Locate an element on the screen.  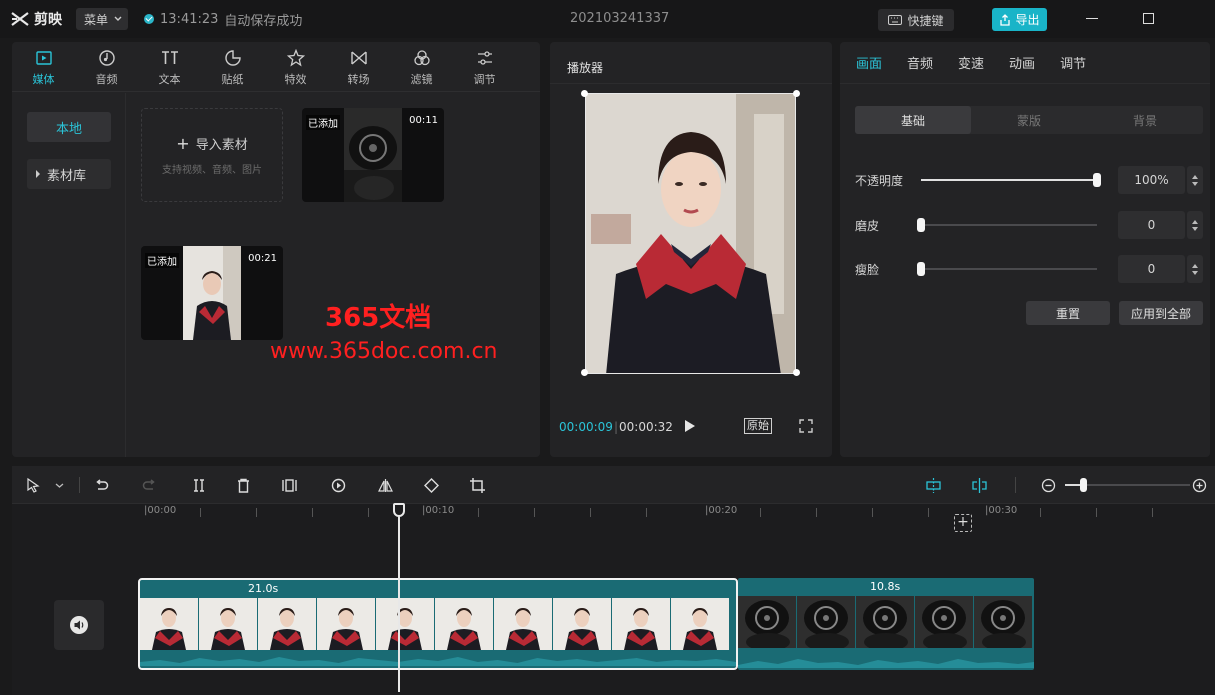
sidebar-item-library: 素材库 is located at coordinates (69, 174).